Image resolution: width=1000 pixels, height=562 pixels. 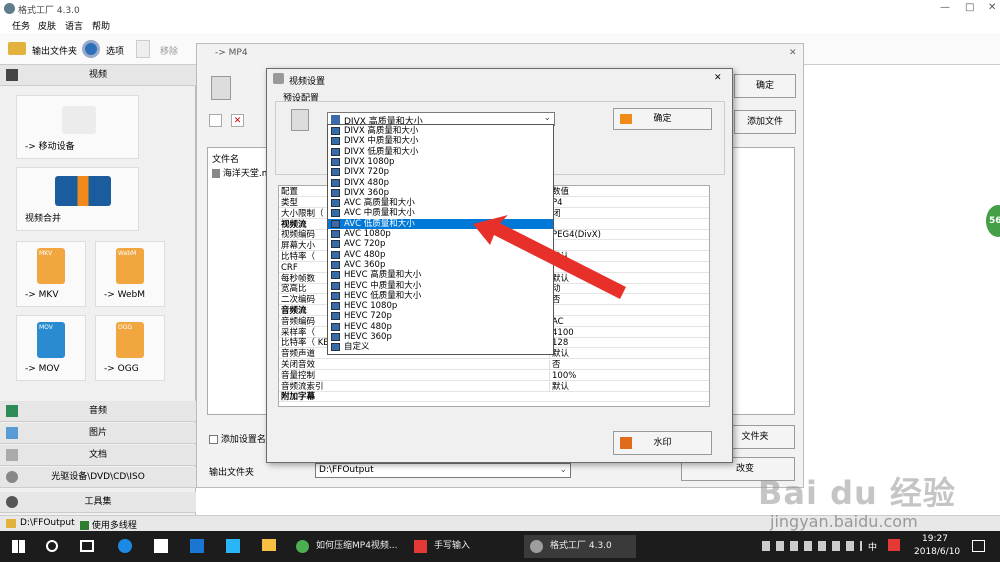 I want to click on output-folder-label: 输出文件夹, so click(x=232, y=473).